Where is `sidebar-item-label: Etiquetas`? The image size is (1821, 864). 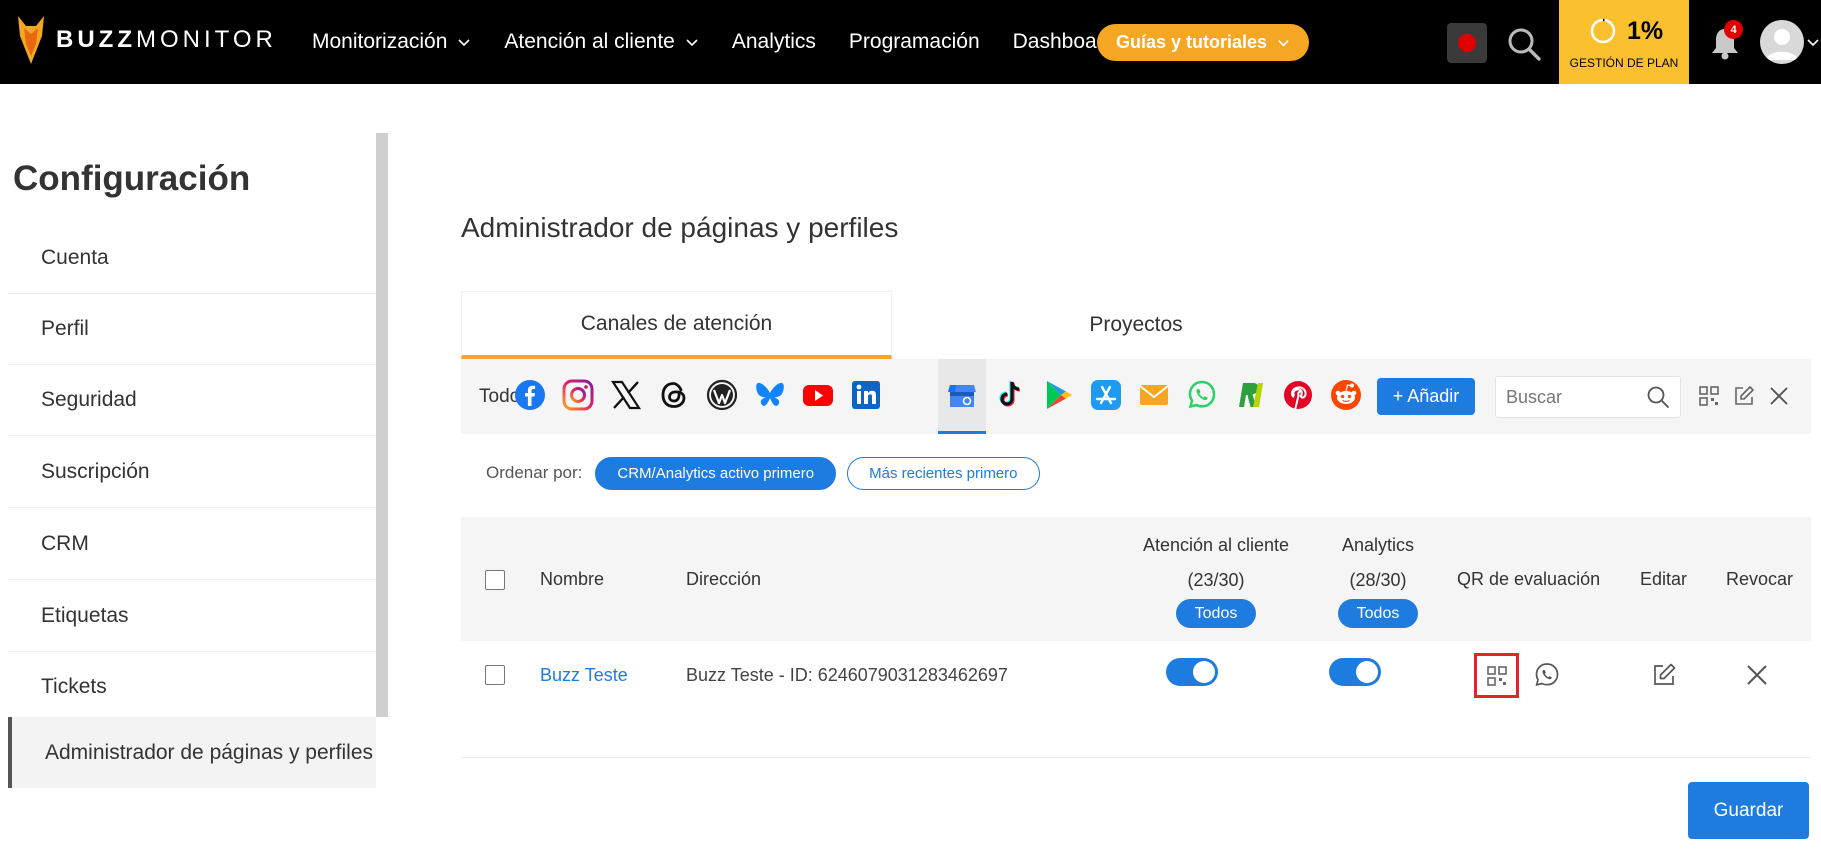
sidebar-item-label: Etiquetas is located at coordinates (85, 615).